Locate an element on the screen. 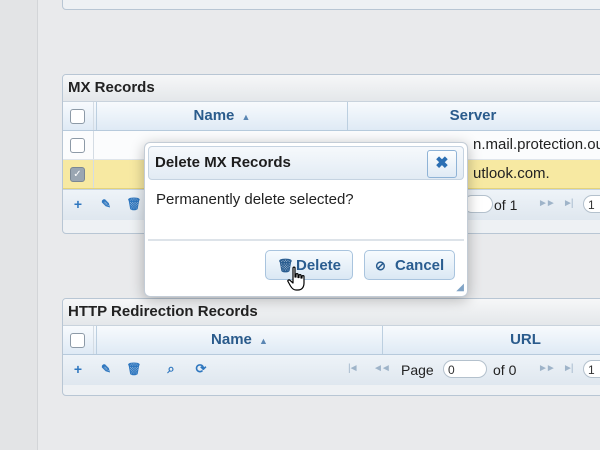  column-server-label: Server is located at coordinates (473, 115).